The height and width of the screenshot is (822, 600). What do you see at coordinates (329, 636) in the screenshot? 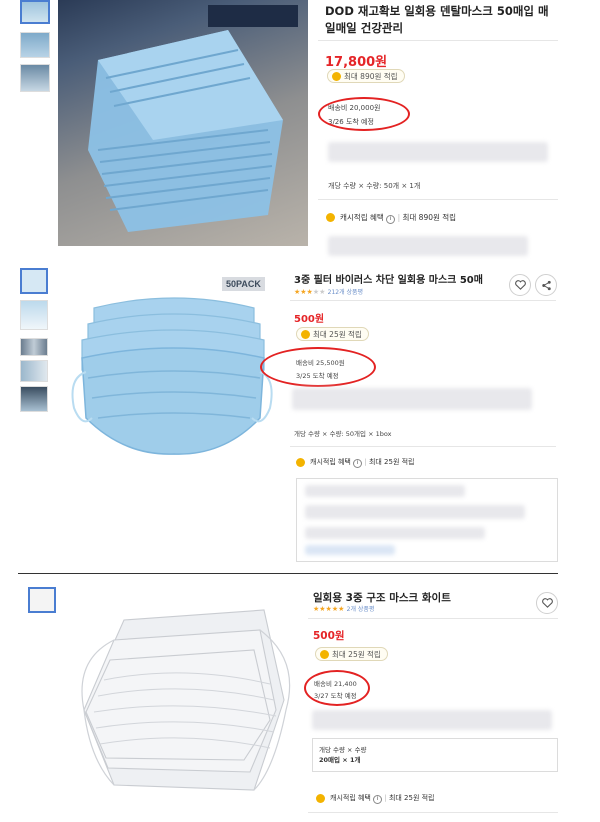
I see `price-3: 500원` at bounding box center [329, 636].